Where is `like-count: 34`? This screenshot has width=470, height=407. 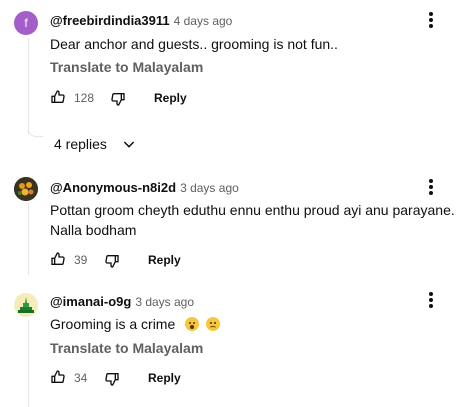 like-count: 34 is located at coordinates (81, 378).